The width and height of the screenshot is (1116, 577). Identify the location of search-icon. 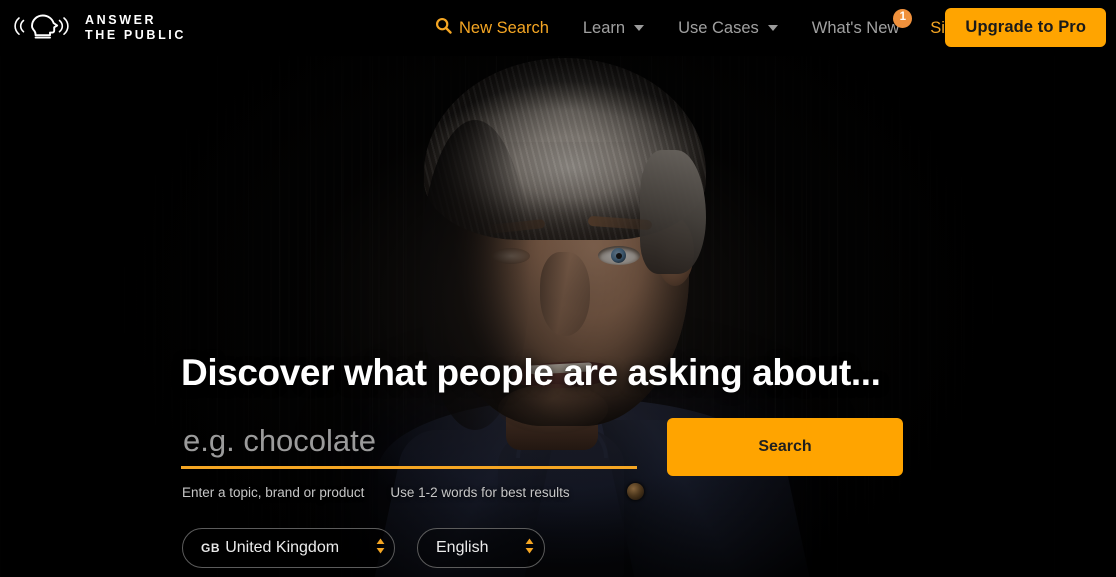
(443, 28).